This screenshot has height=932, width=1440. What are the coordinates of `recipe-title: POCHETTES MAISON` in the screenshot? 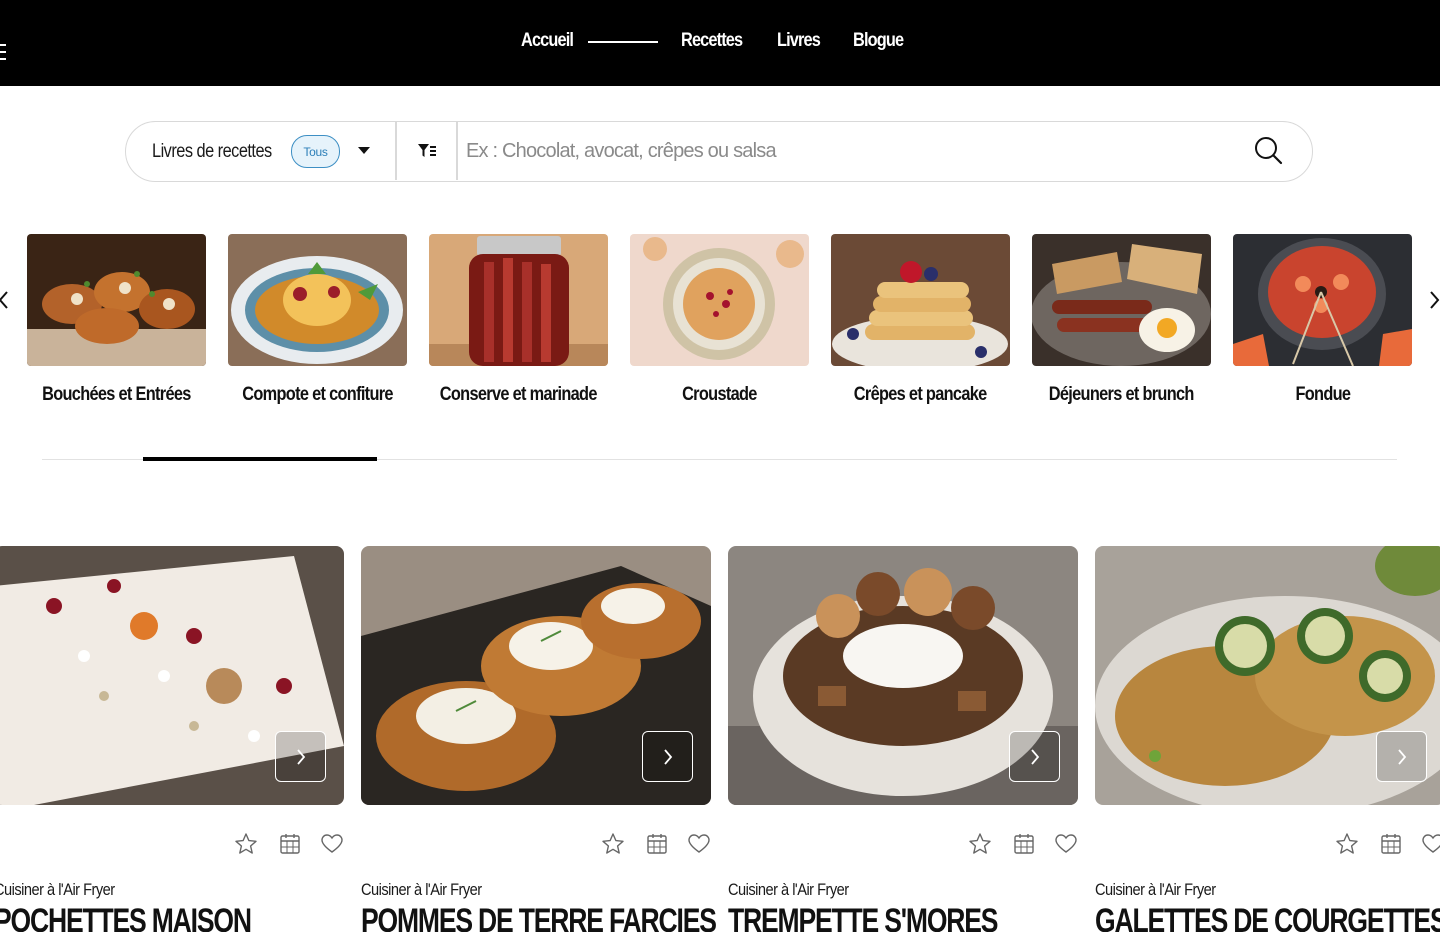 It's located at (126, 917).